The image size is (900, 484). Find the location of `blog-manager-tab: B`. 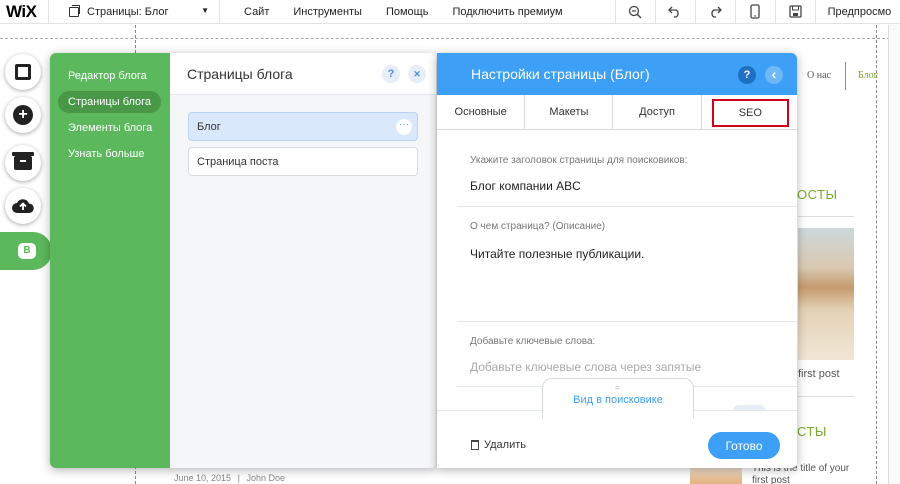

blog-manager-tab: B is located at coordinates (26, 251).